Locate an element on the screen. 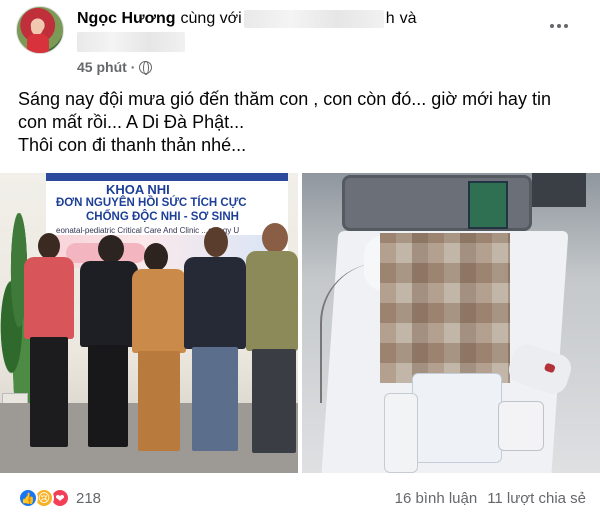 This screenshot has height=523, width=600. pixelated-area is located at coordinates (445, 308).